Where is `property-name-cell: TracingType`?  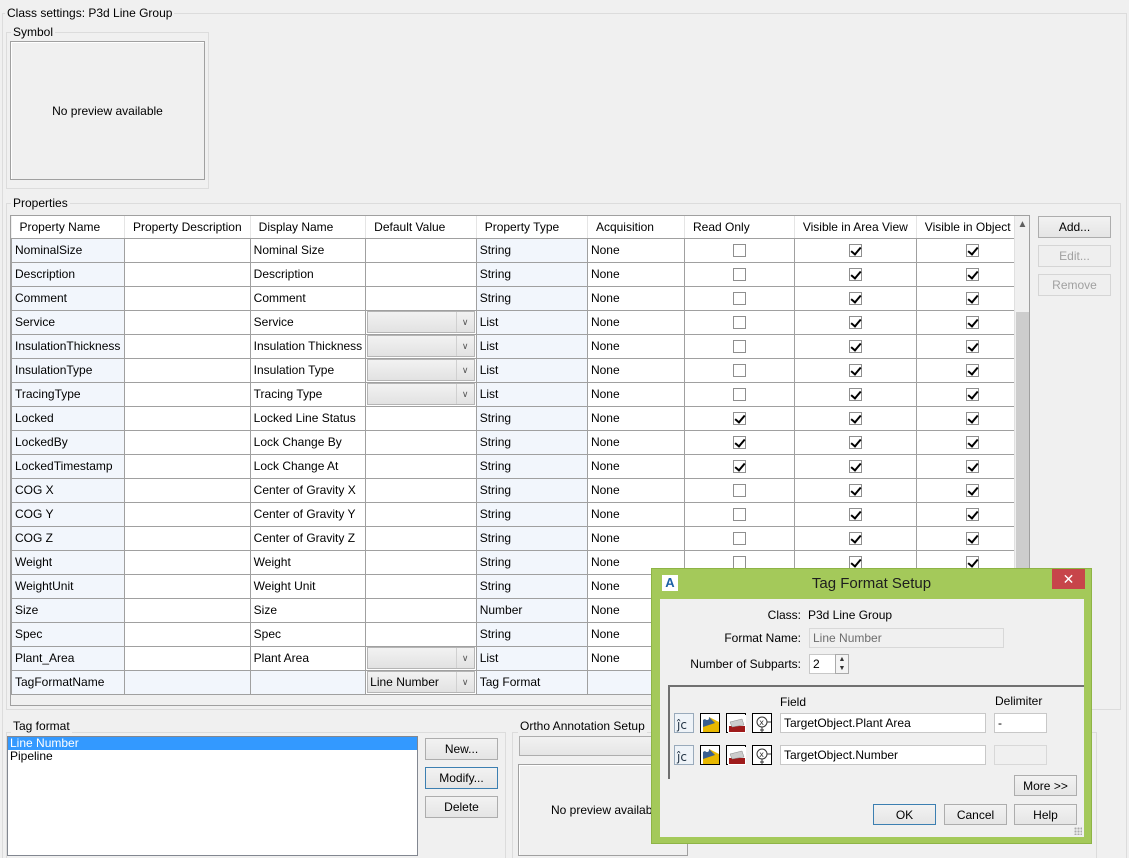 property-name-cell: TracingType is located at coordinates (68, 394).